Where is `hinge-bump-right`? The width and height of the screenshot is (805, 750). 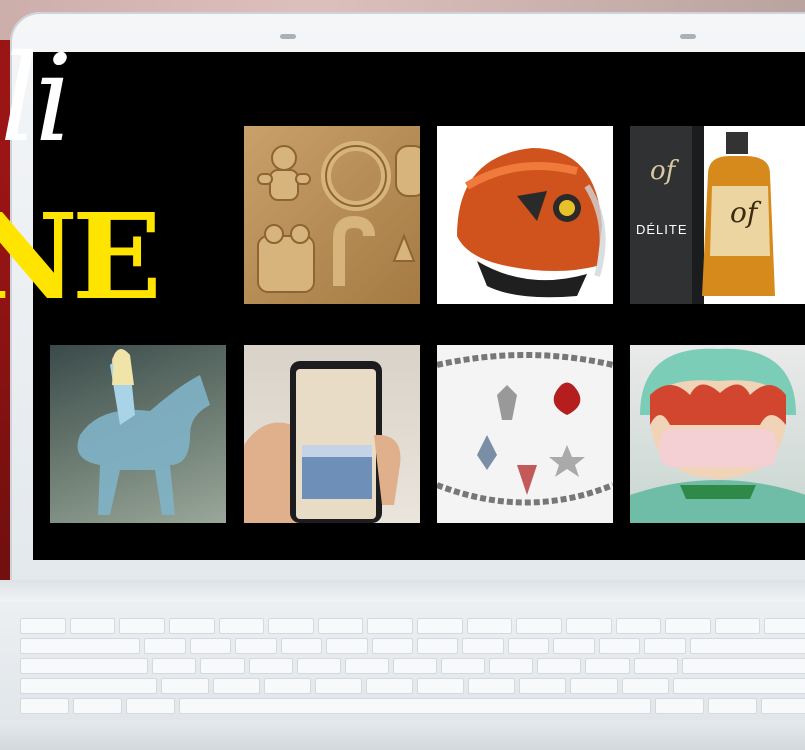
hinge-bump-right is located at coordinates (688, 36).